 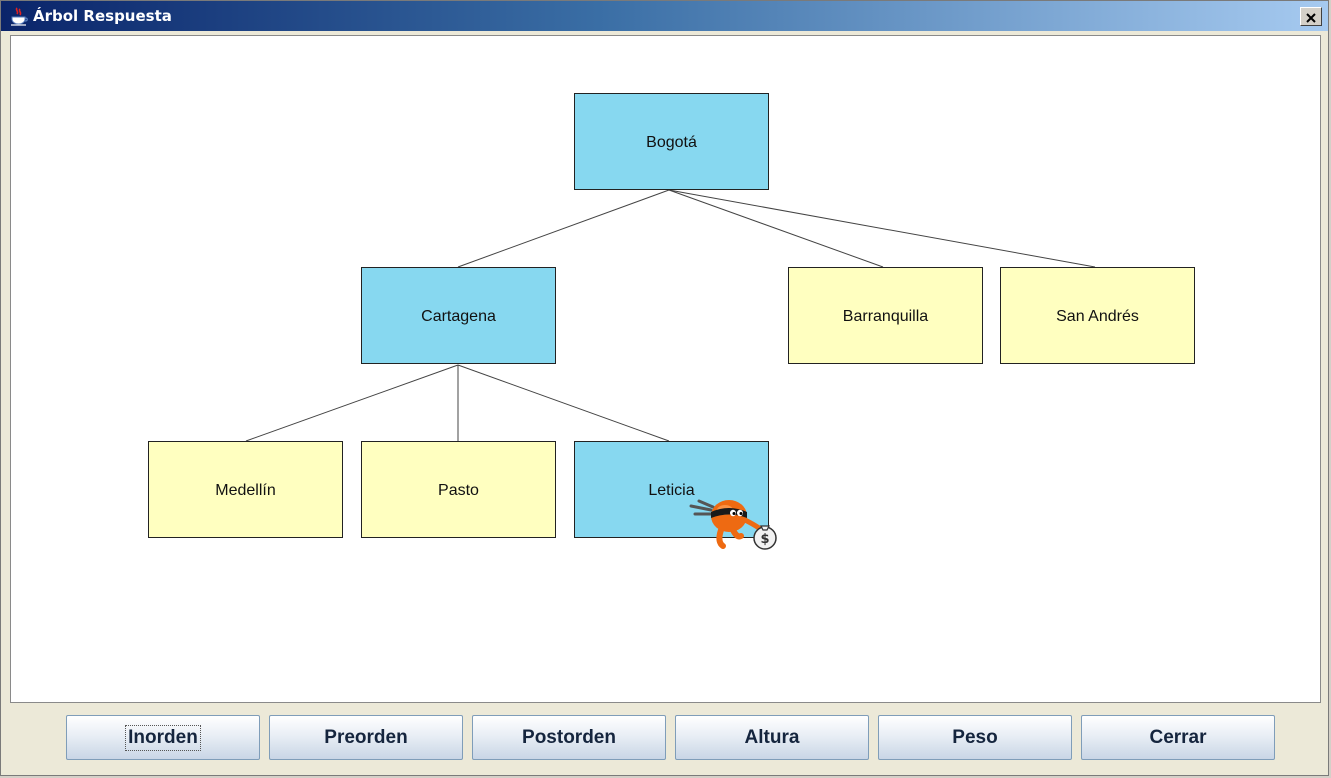 What do you see at coordinates (102, 16) in the screenshot?
I see `window-title: Árbol Respuesta` at bounding box center [102, 16].